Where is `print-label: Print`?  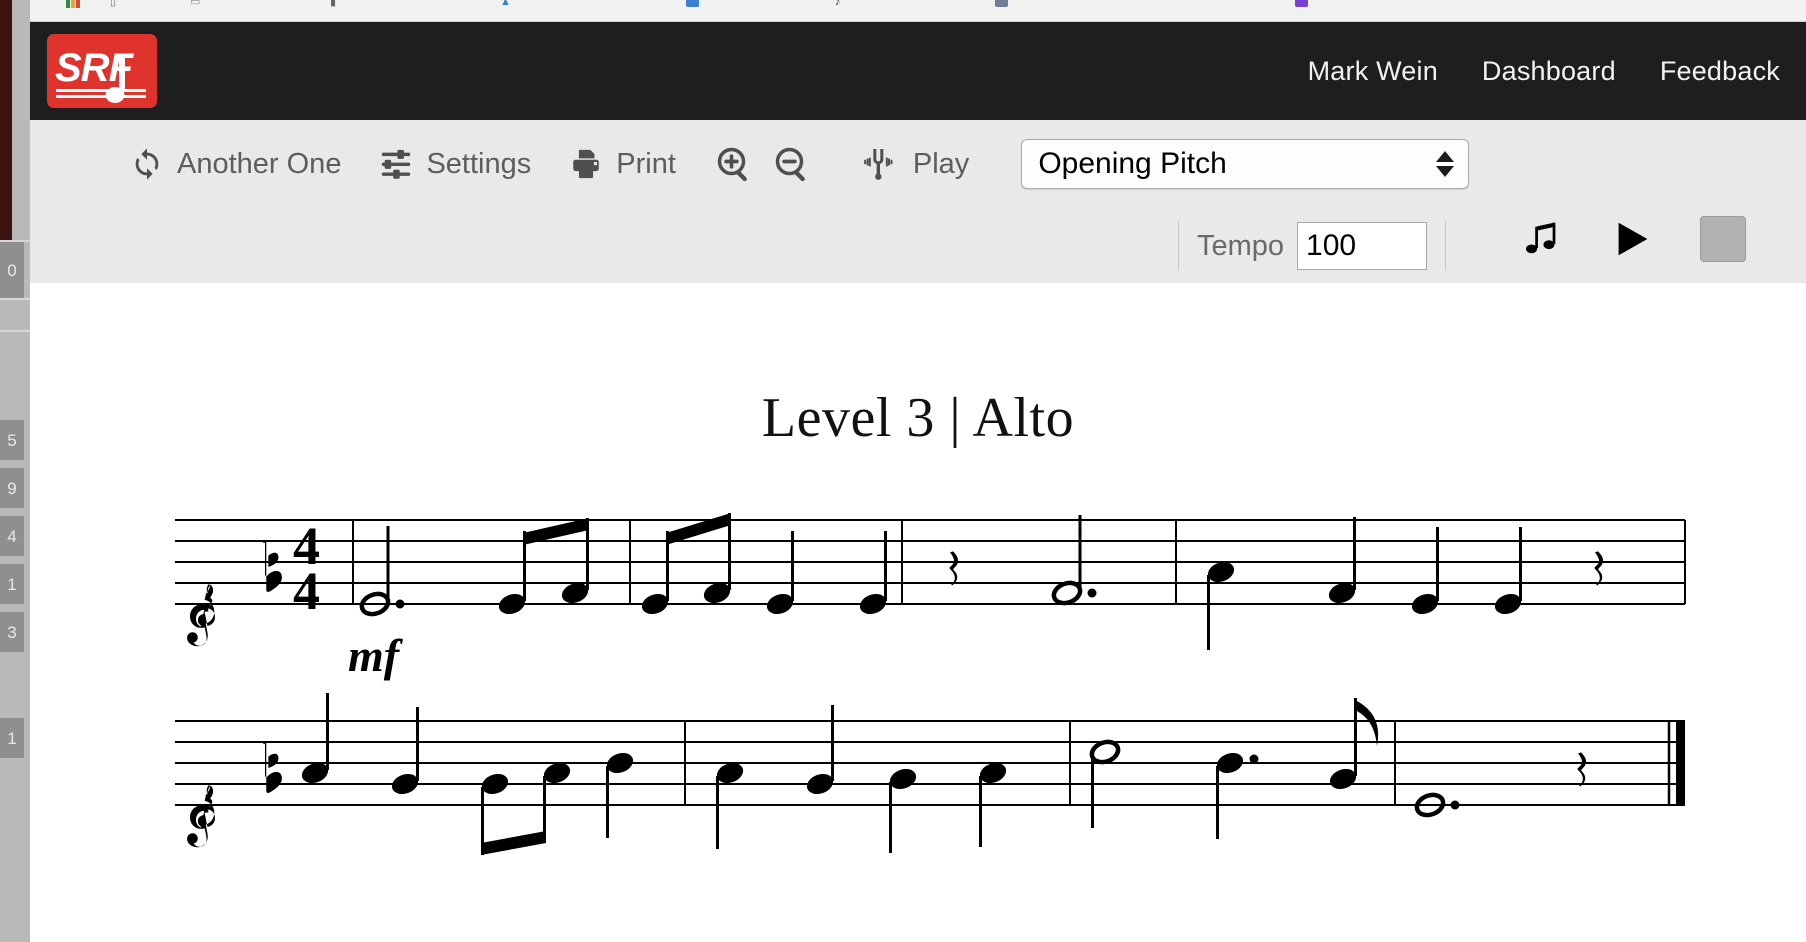 print-label: Print is located at coordinates (646, 163).